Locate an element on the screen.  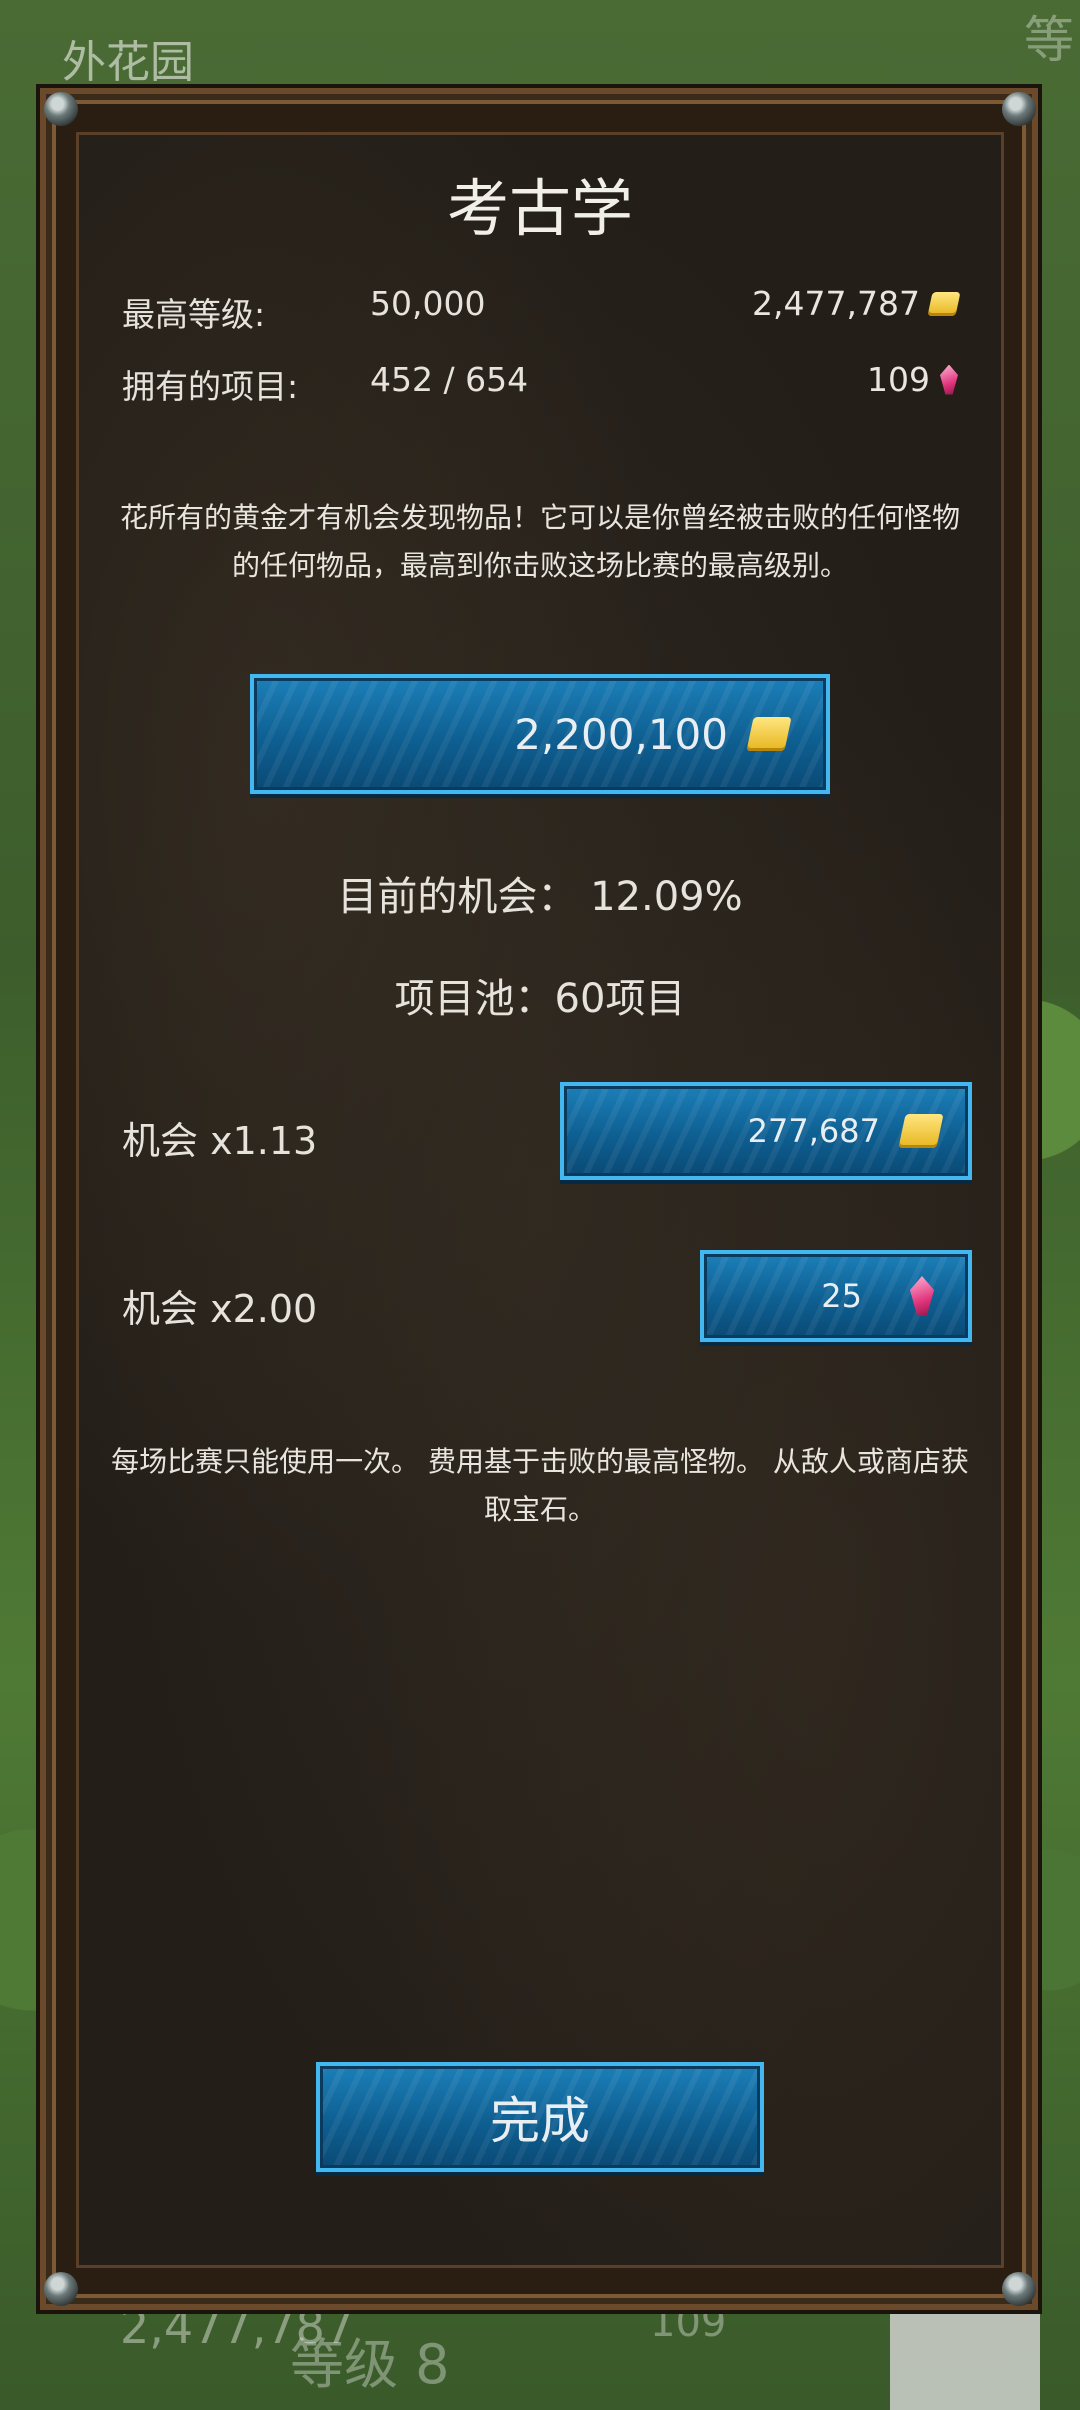
spend-gold-value: 2,200,100 is located at coordinates (621, 734).